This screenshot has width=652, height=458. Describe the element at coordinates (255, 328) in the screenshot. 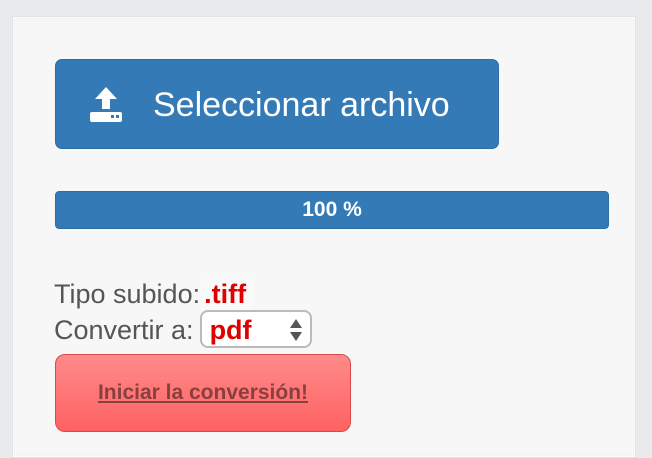

I see `format-select: pdf` at that location.